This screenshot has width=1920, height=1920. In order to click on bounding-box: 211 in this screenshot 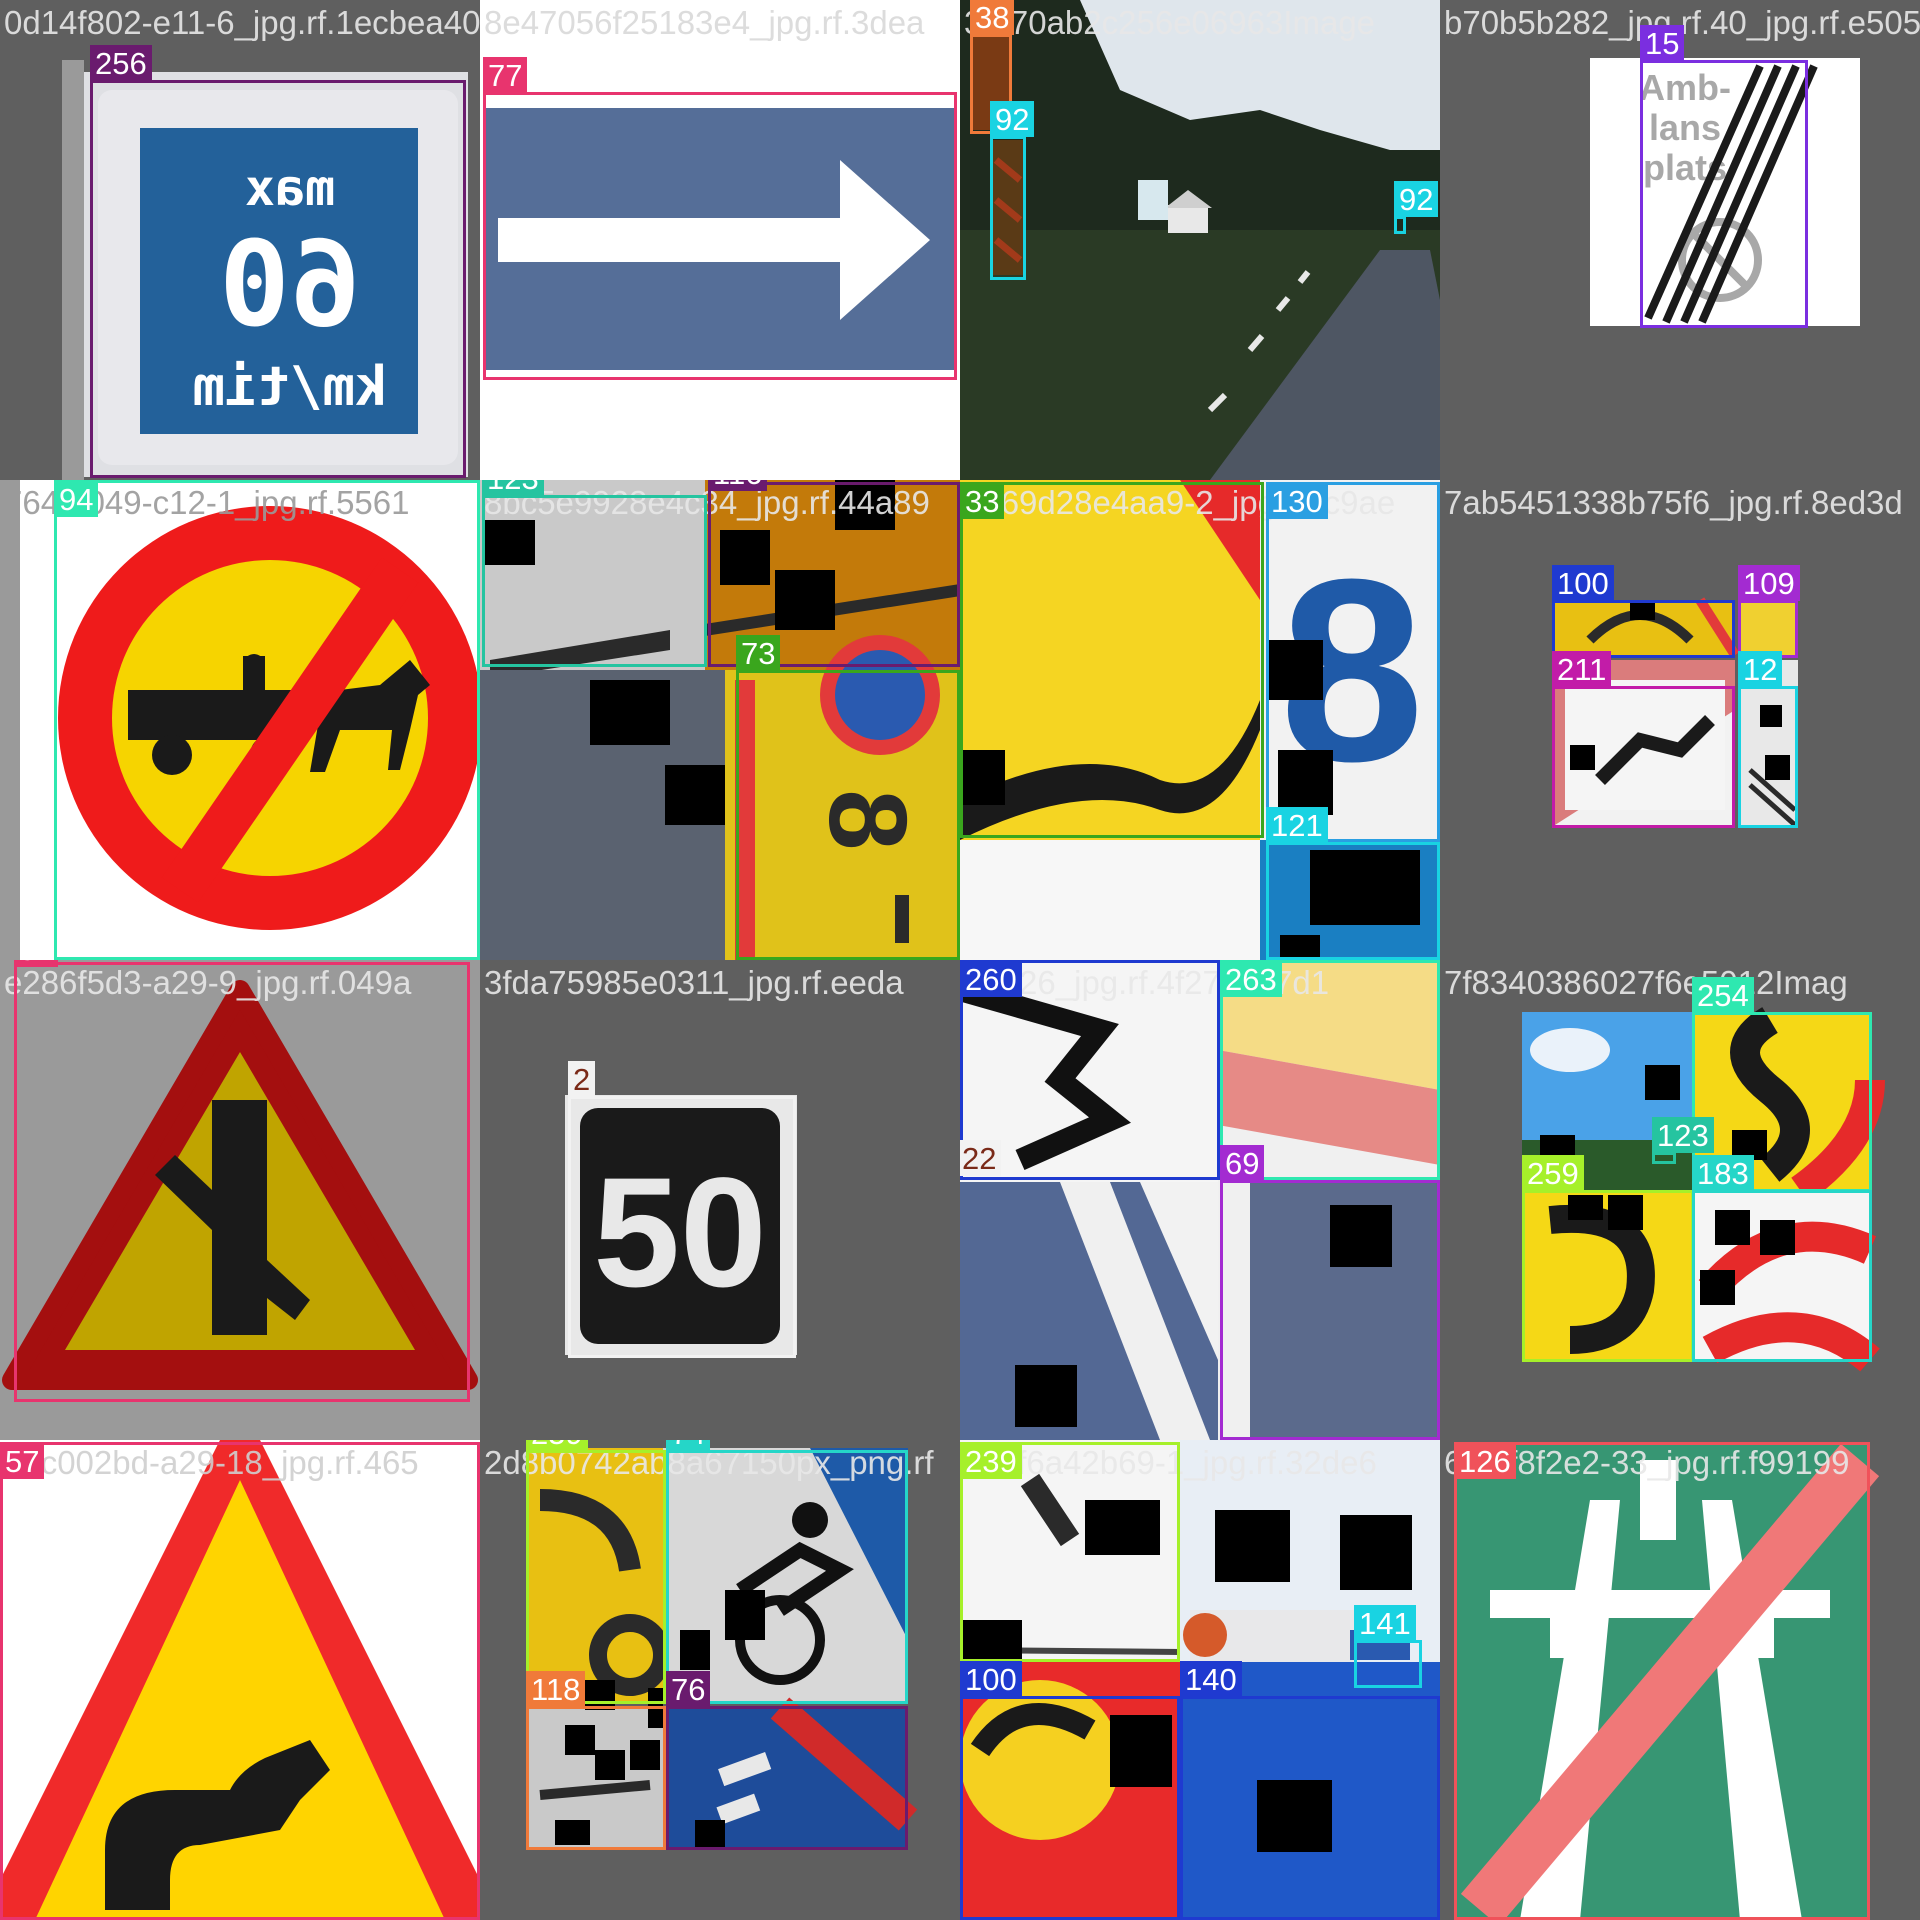, I will do `click(1643, 739)`.